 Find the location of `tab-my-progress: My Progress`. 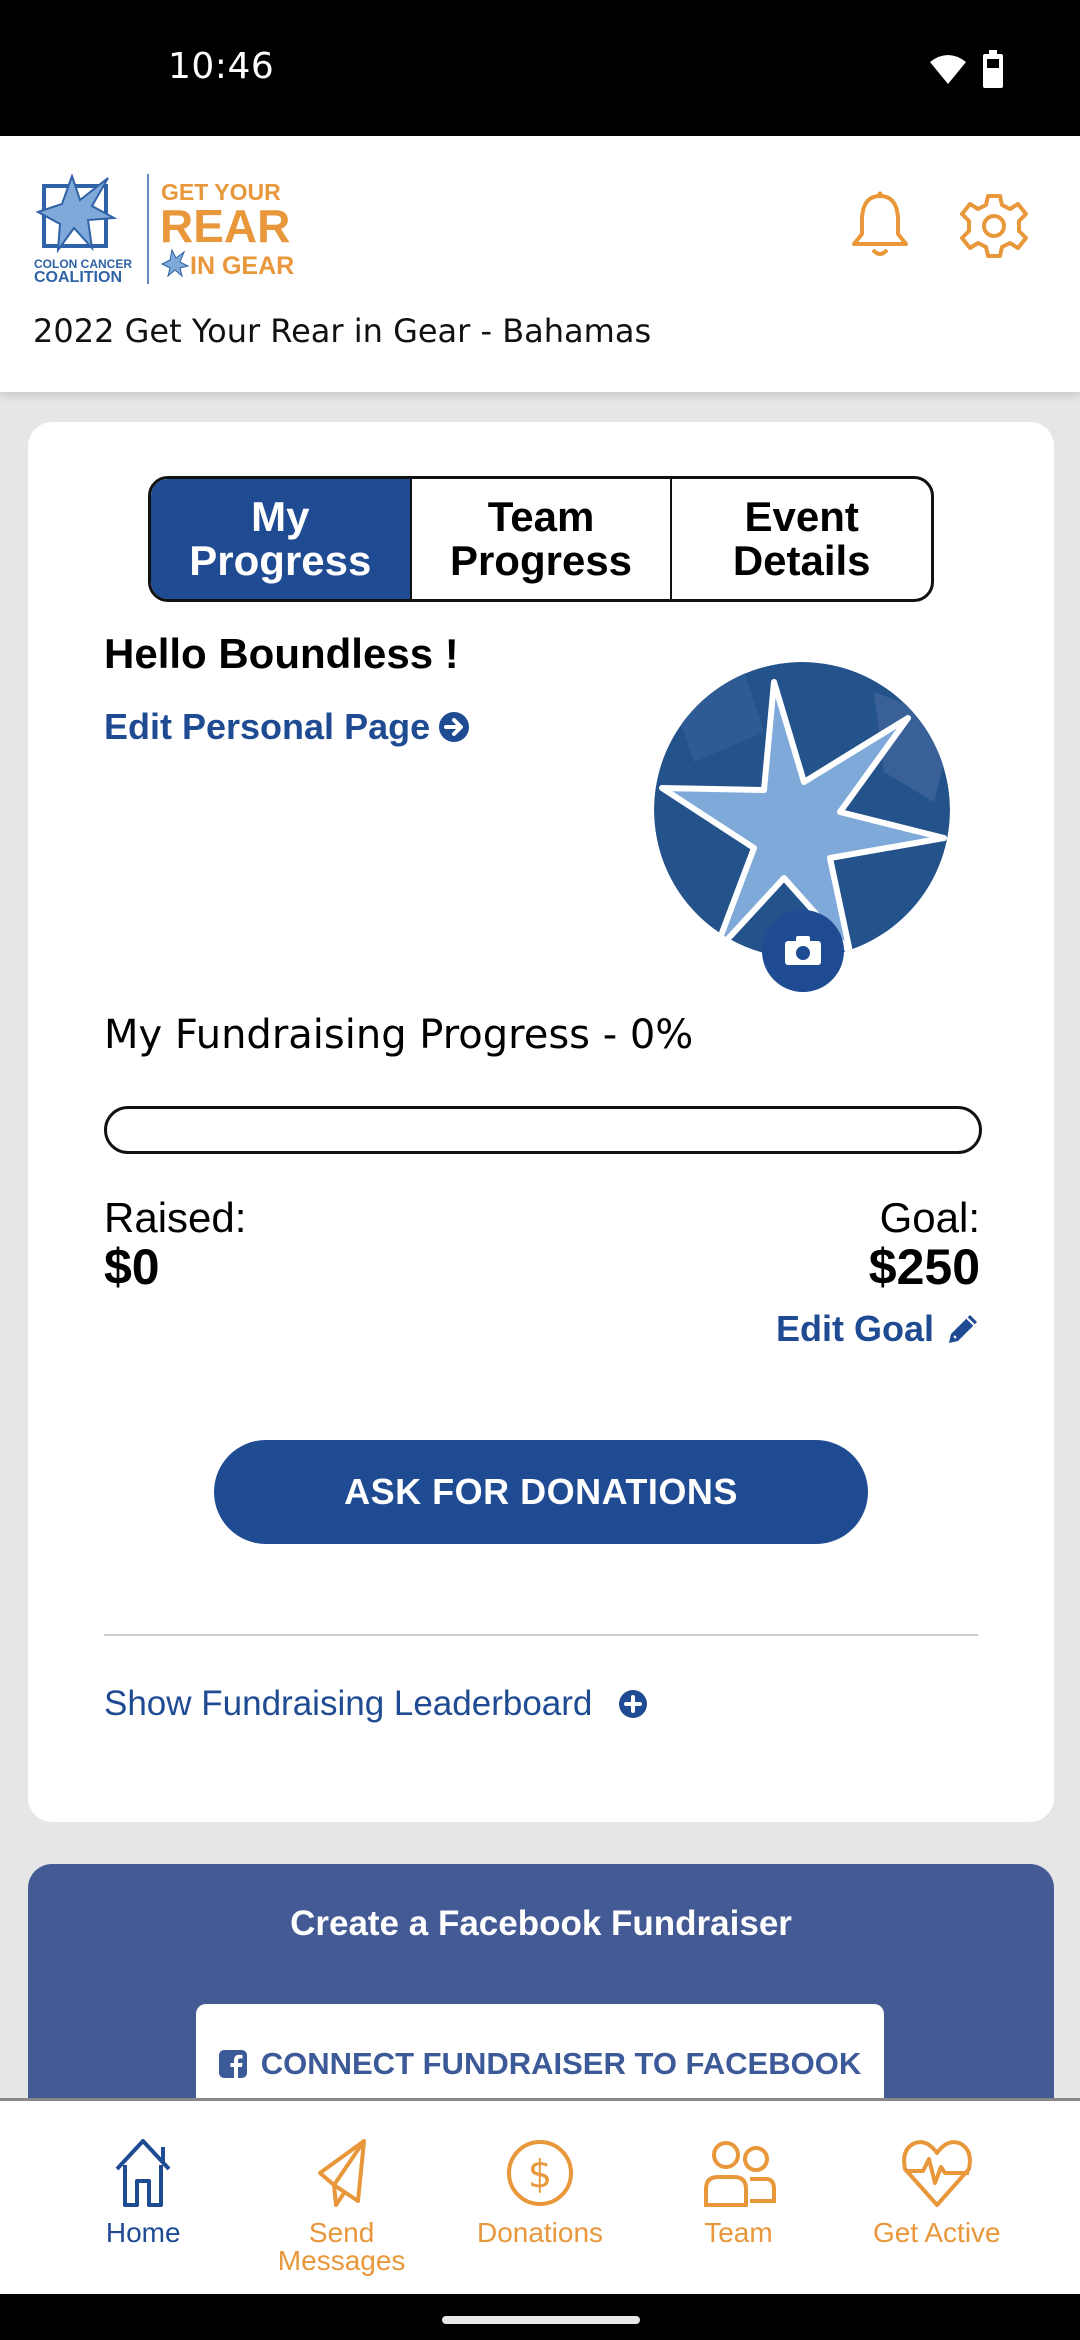

tab-my-progress: My Progress is located at coordinates (280, 539).